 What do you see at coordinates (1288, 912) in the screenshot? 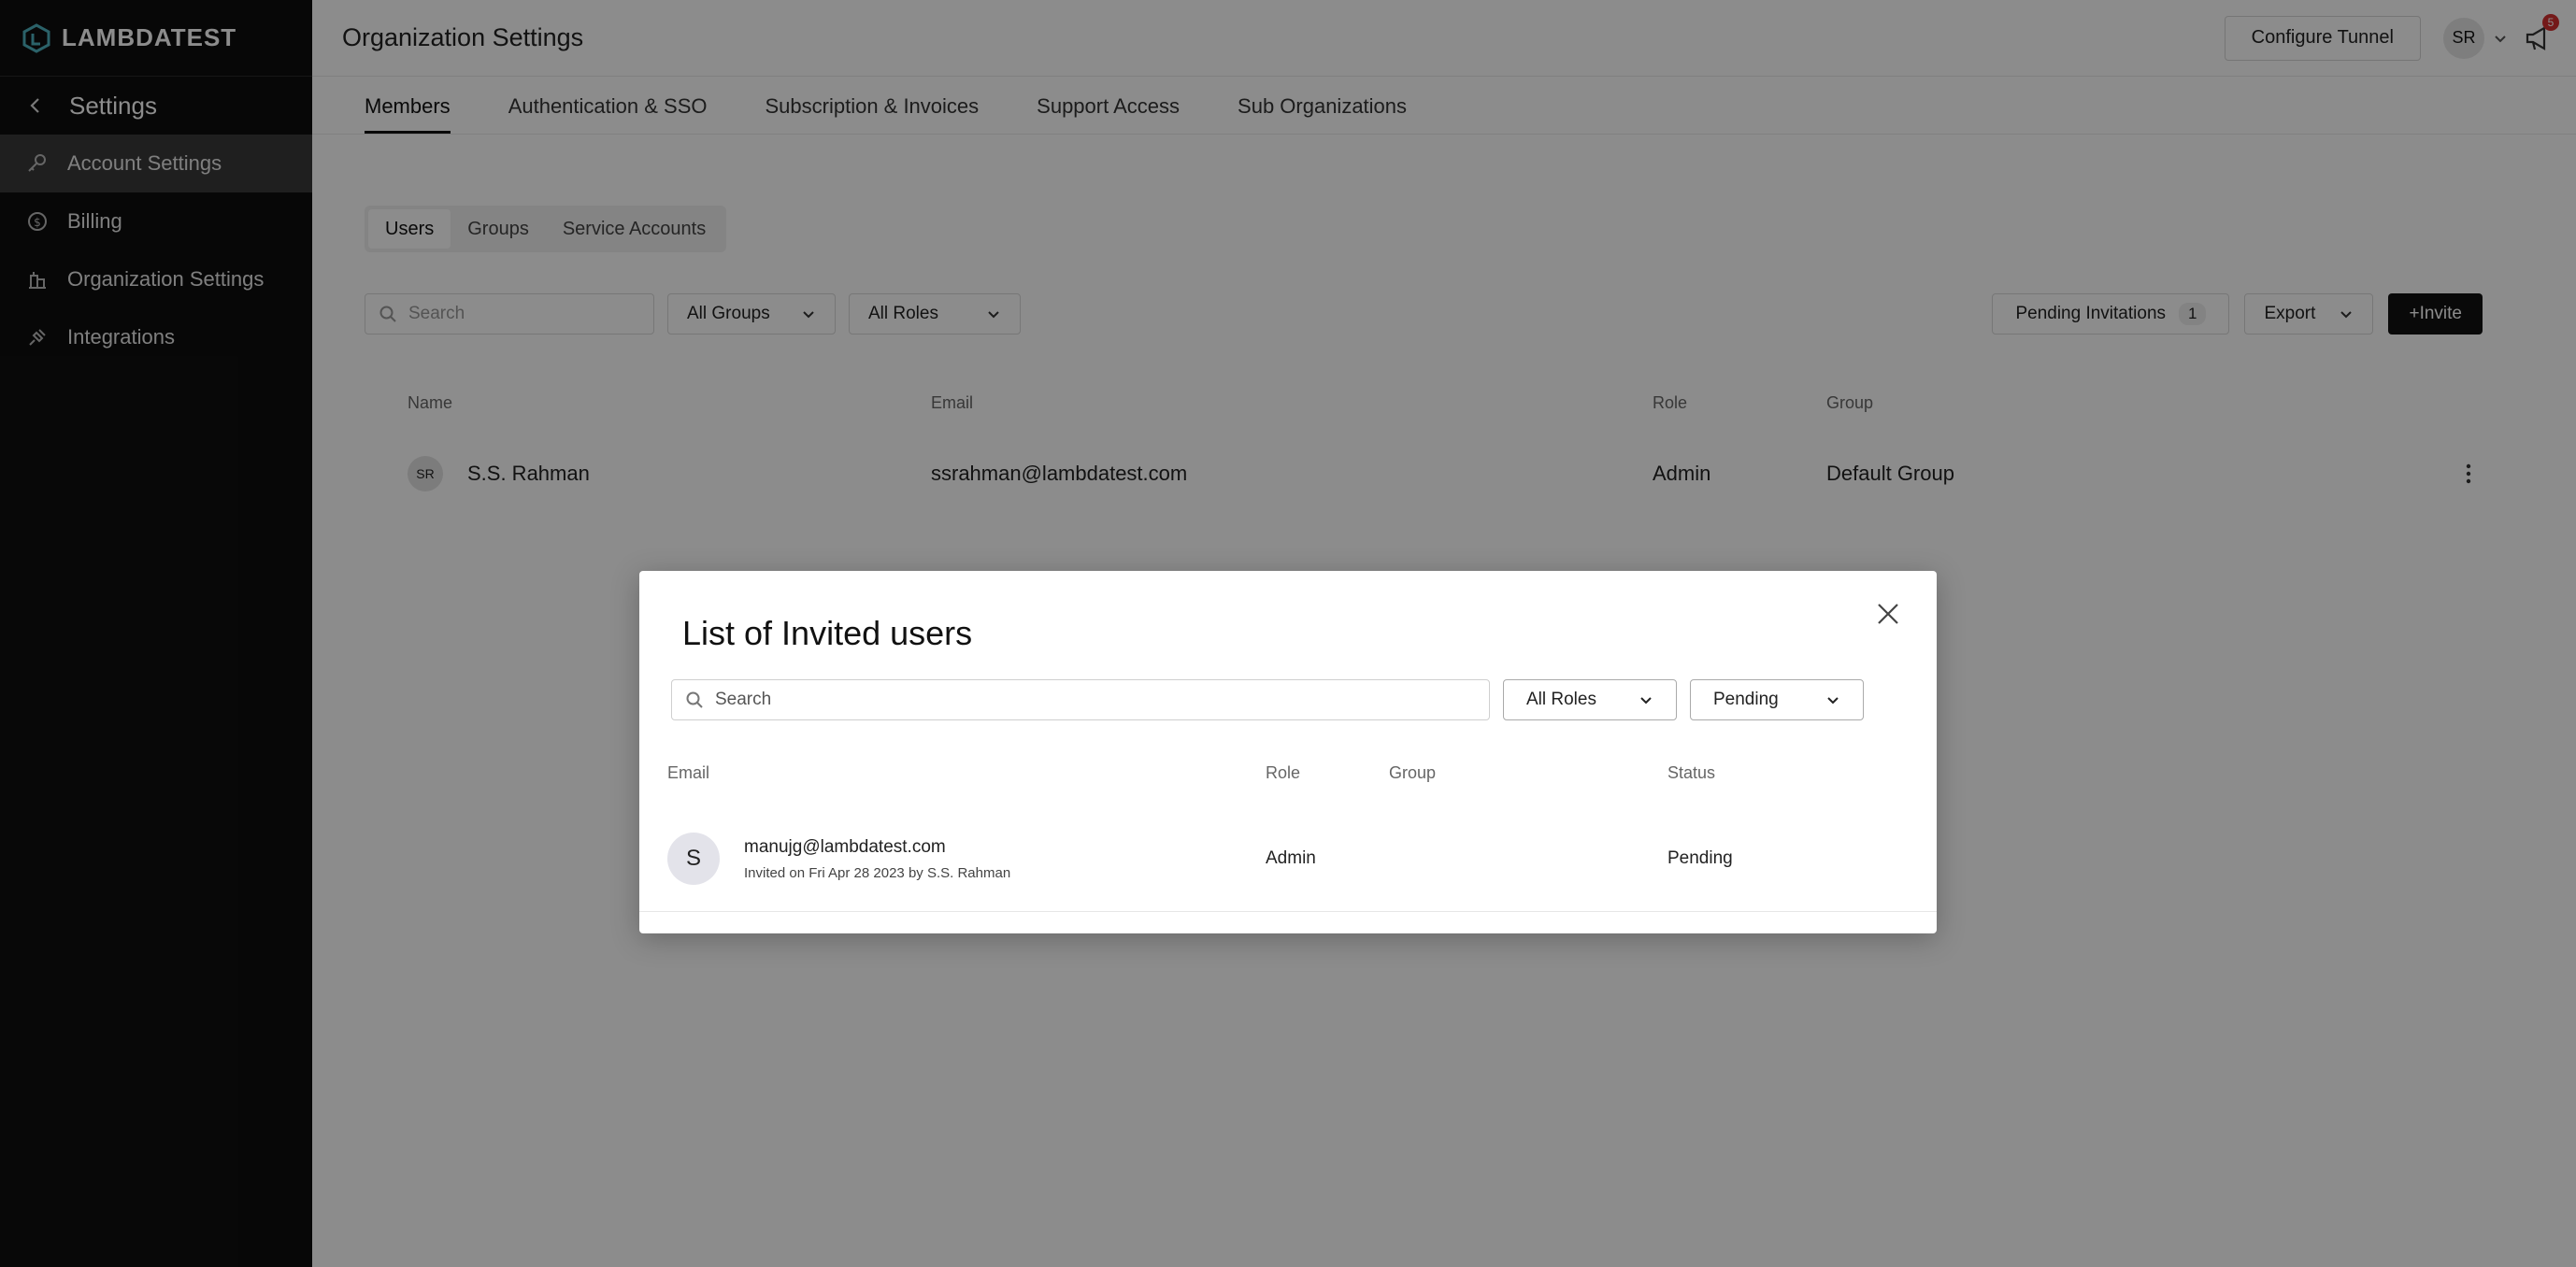
I see `modal-divider` at bounding box center [1288, 912].